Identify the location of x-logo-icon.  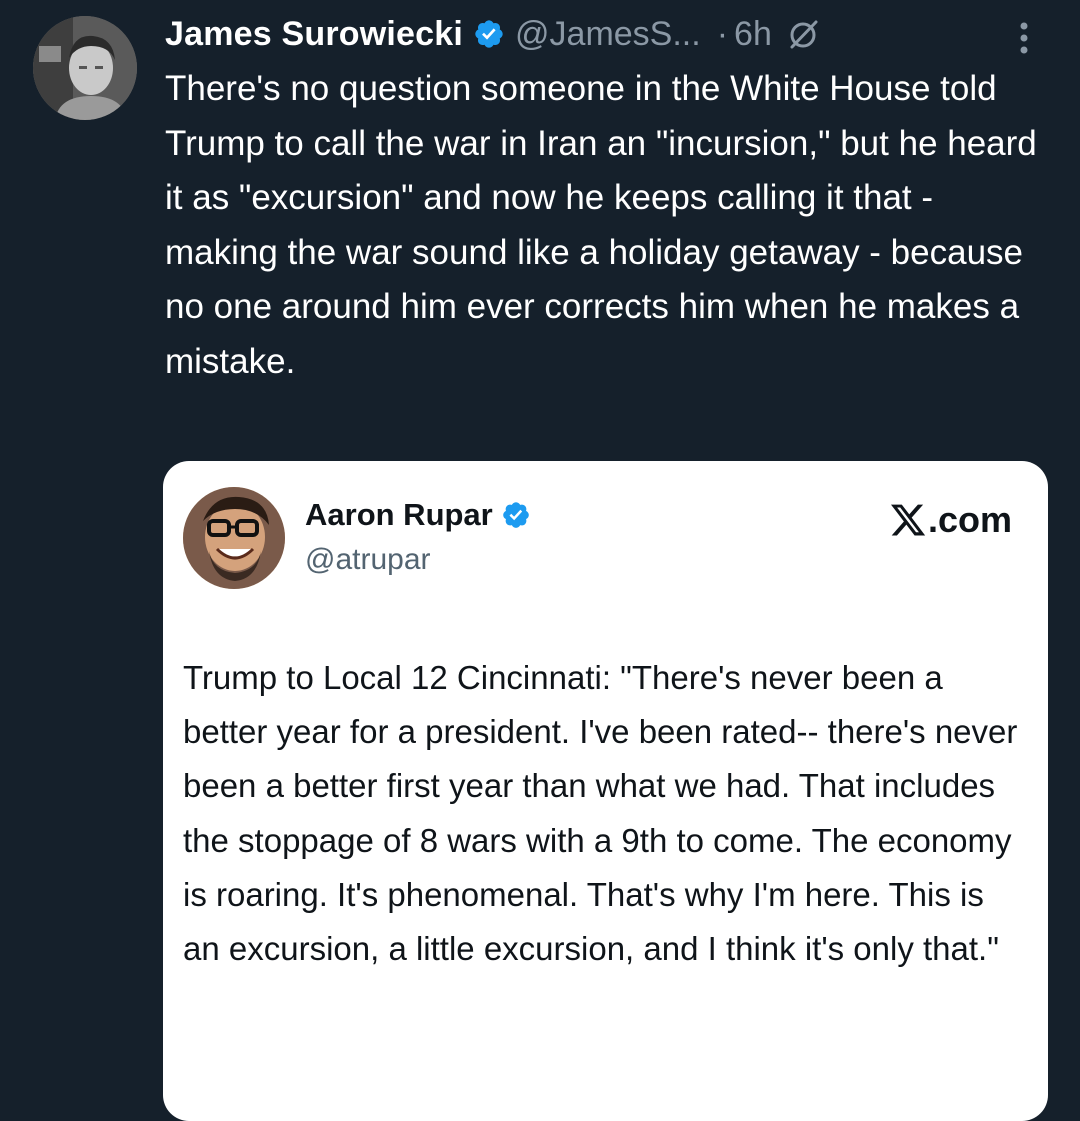
(908, 520).